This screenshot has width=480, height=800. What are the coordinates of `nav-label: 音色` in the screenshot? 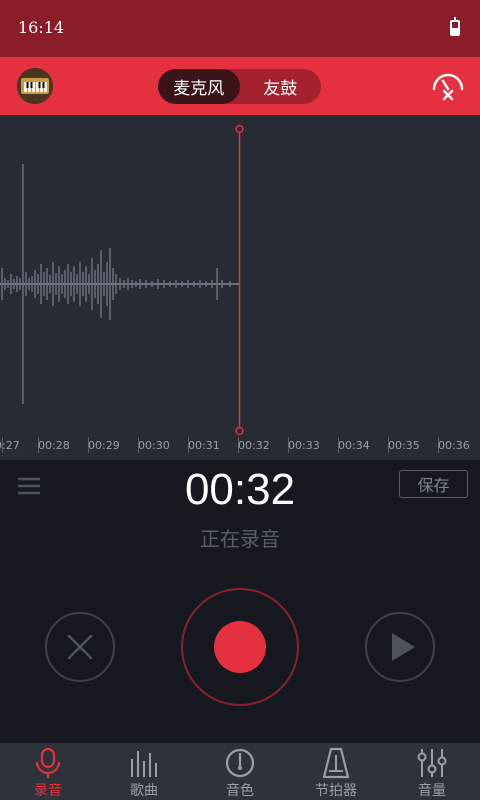 It's located at (240, 791).